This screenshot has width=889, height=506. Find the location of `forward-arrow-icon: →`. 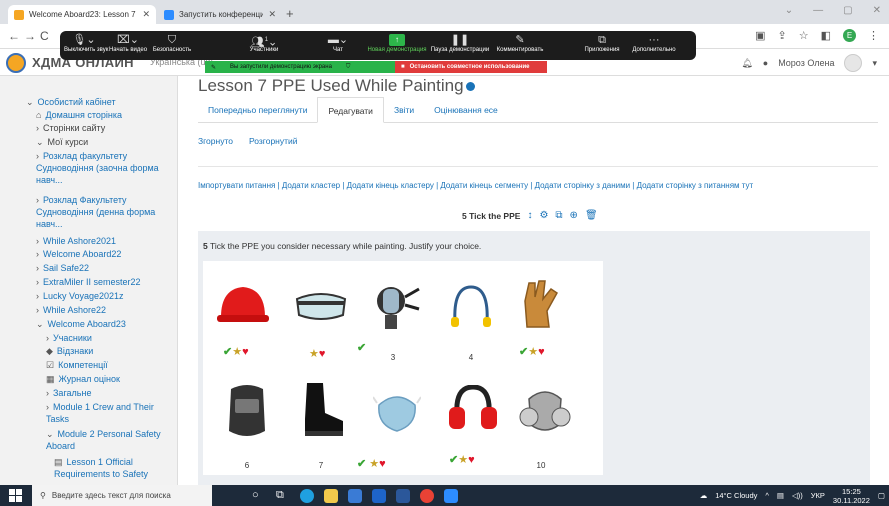

forward-arrow-icon: → is located at coordinates (30, 36).